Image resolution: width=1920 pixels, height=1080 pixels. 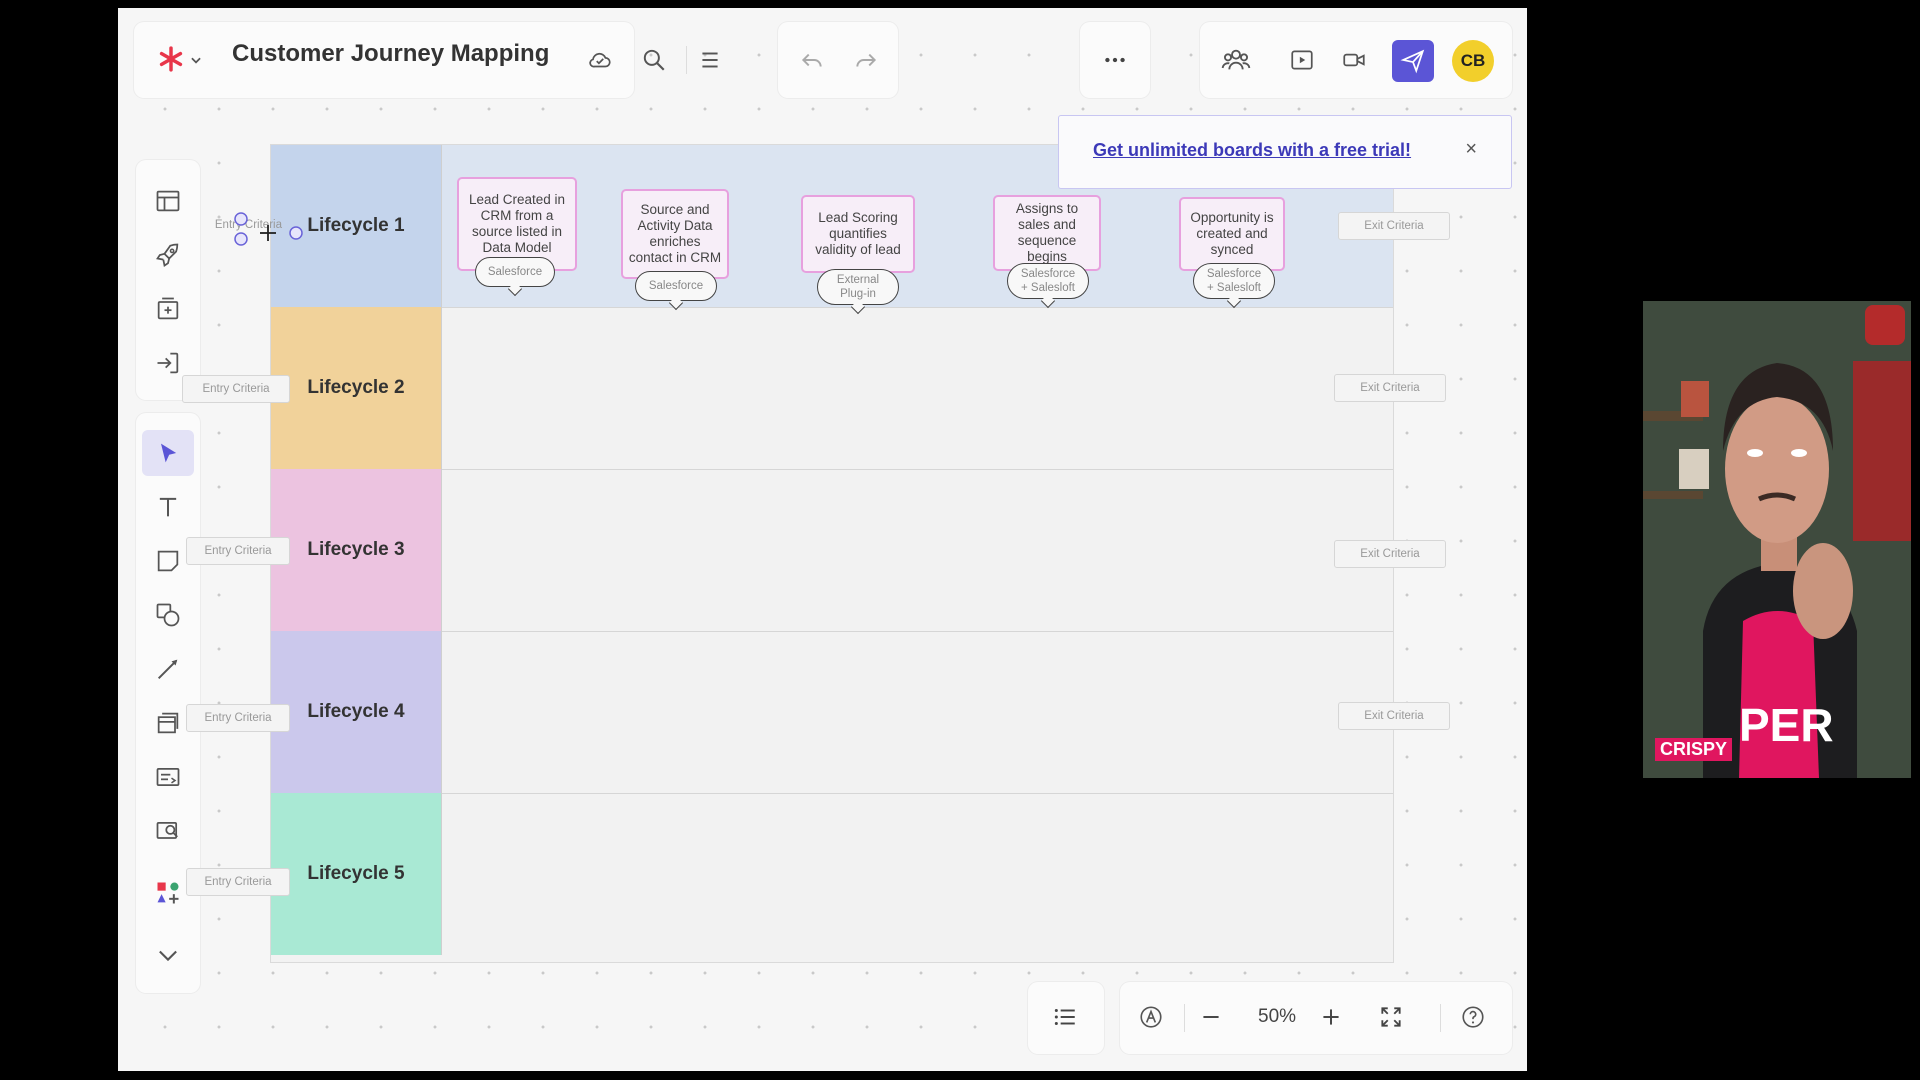 I want to click on image-search-icon, so click(x=168, y=831).